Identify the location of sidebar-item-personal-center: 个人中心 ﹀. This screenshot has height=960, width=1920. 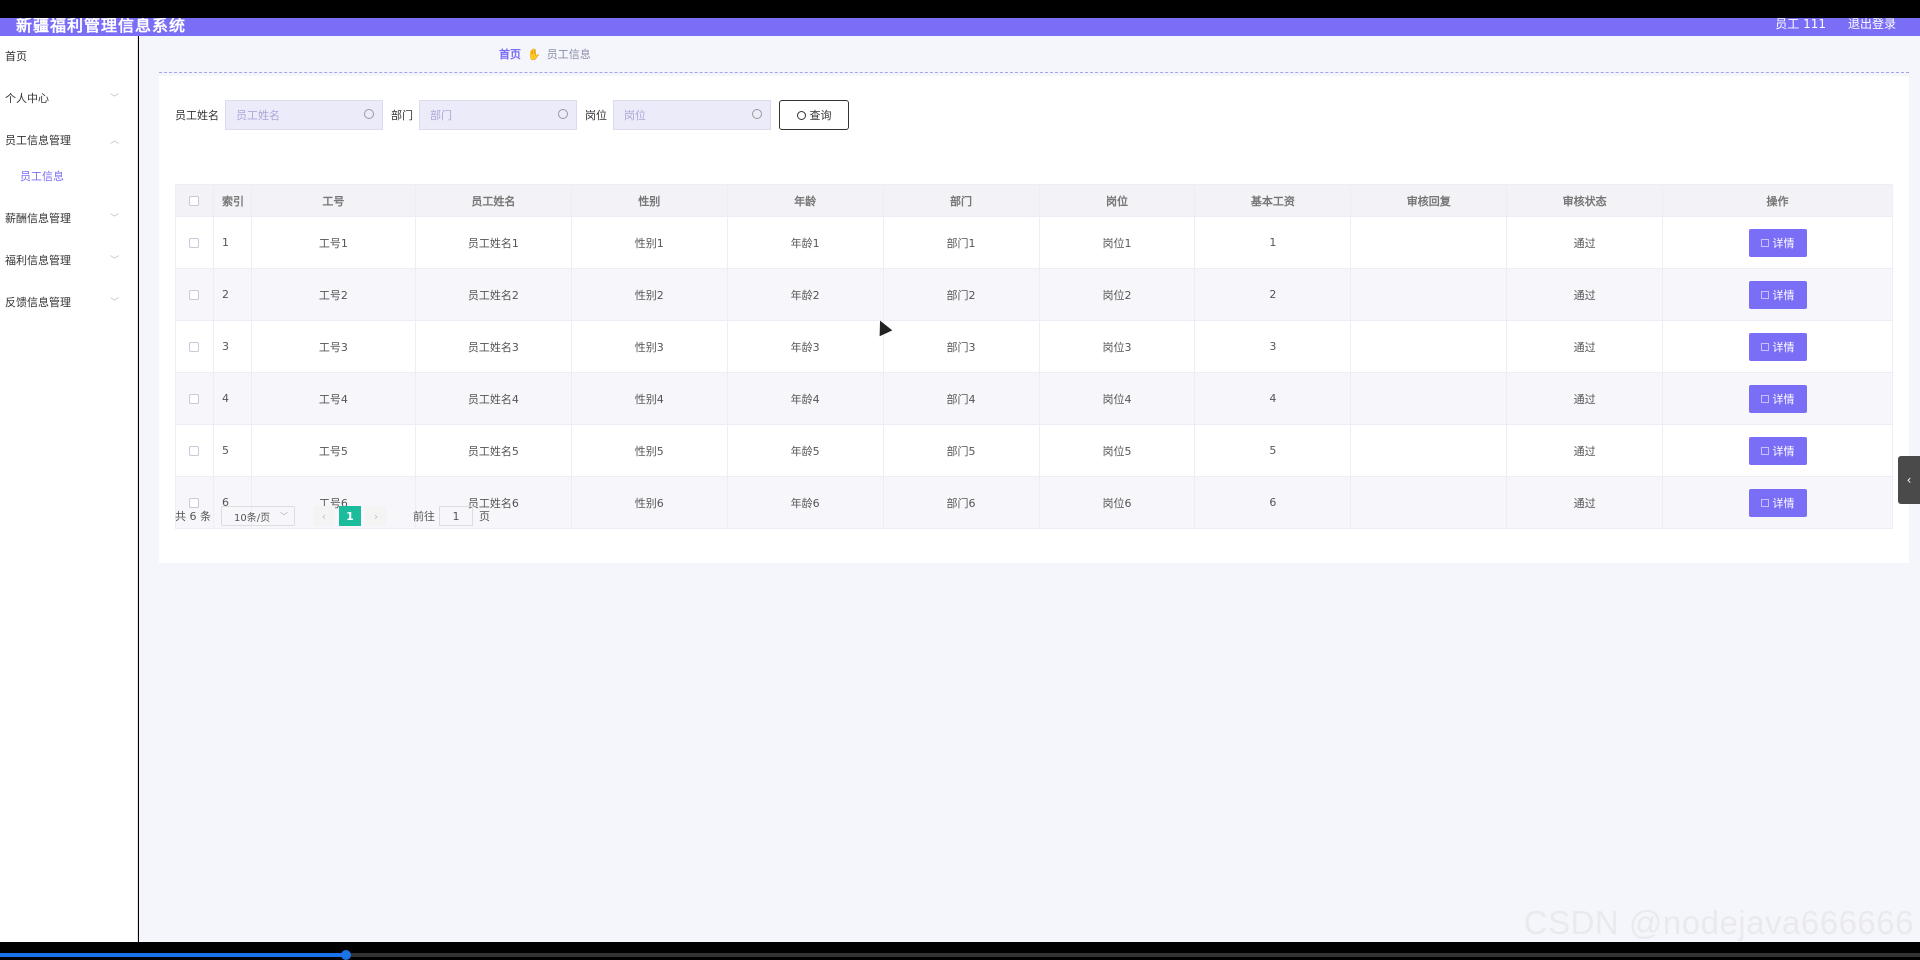
(68, 99).